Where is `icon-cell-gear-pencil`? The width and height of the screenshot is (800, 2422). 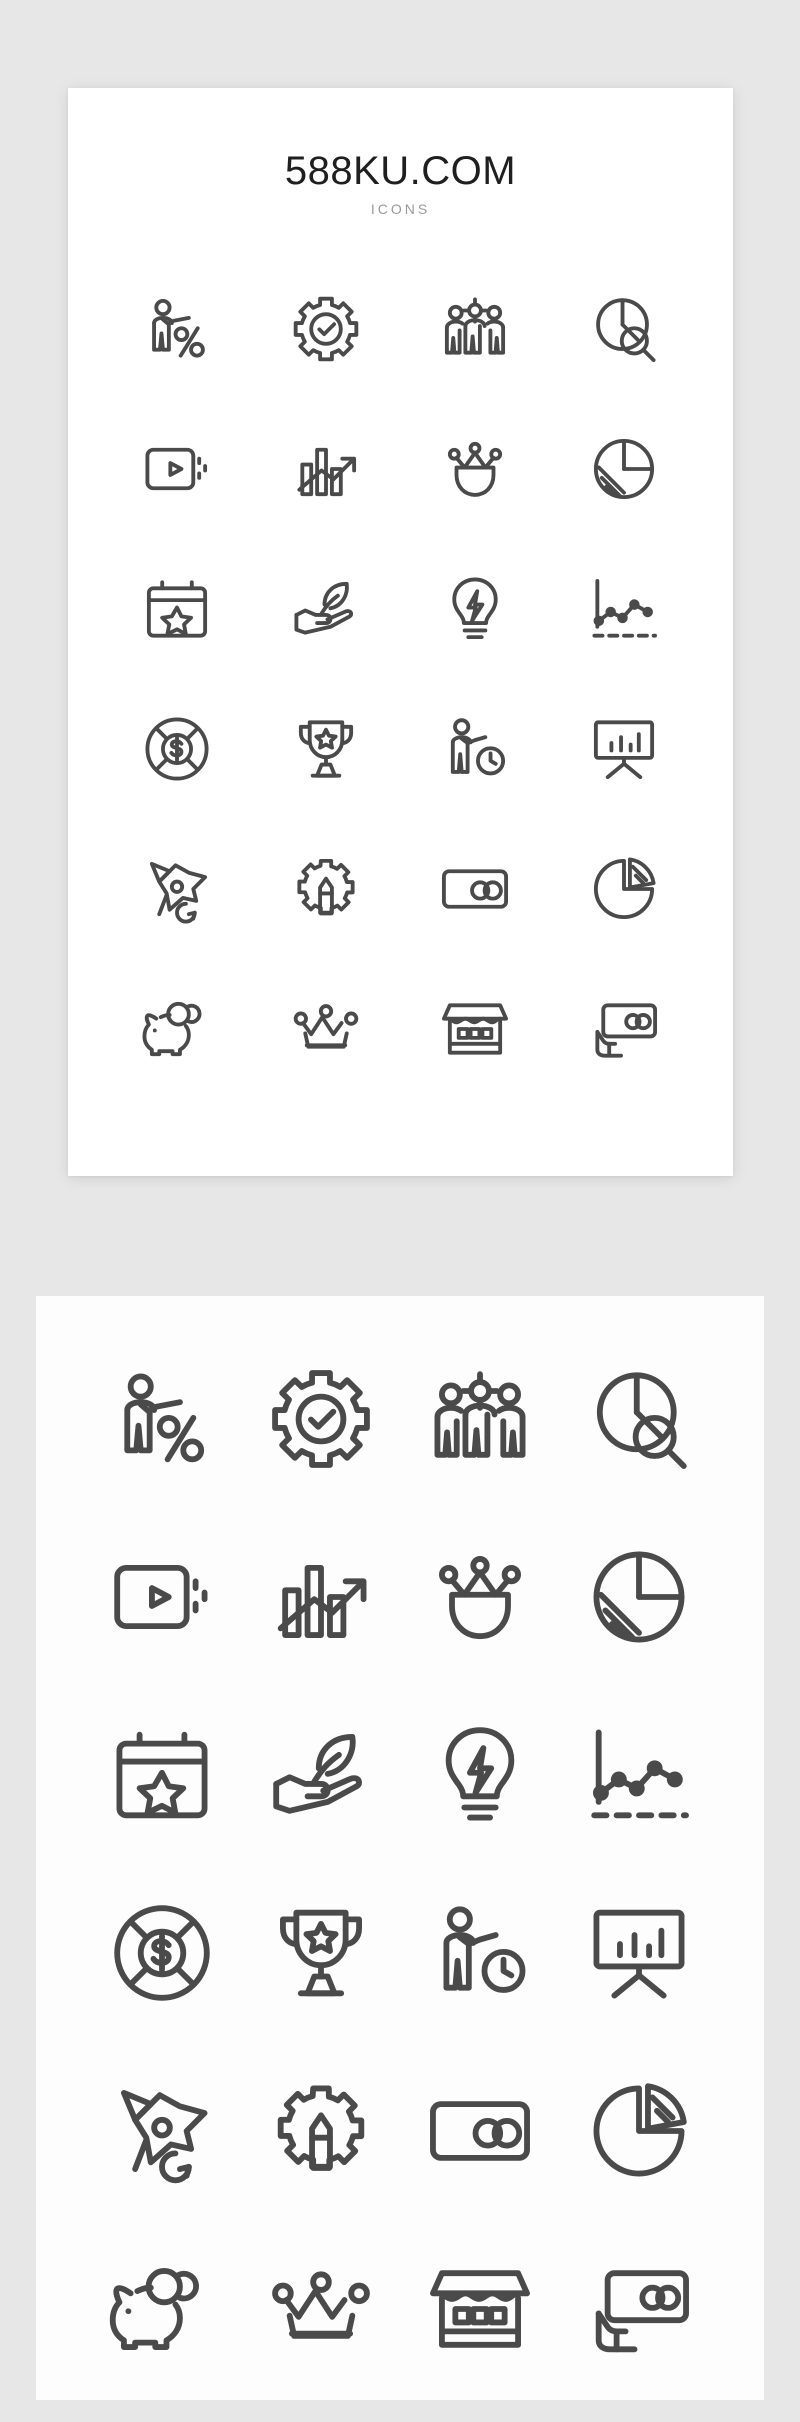
icon-cell-gear-pencil is located at coordinates (325, 889).